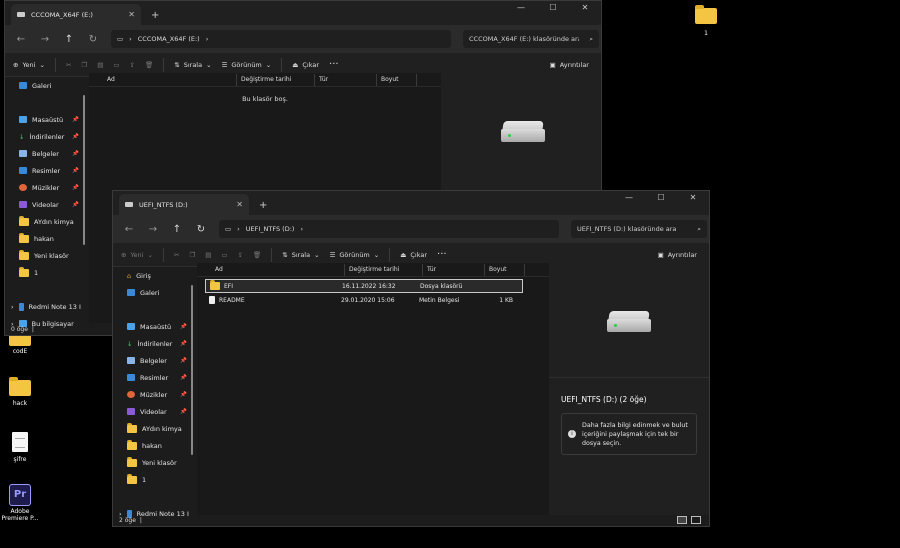 The width and height of the screenshot is (900, 548). What do you see at coordinates (281, 39) in the screenshot?
I see `path-box: ▭ › CCCOMA_X64F (E:) ›` at bounding box center [281, 39].